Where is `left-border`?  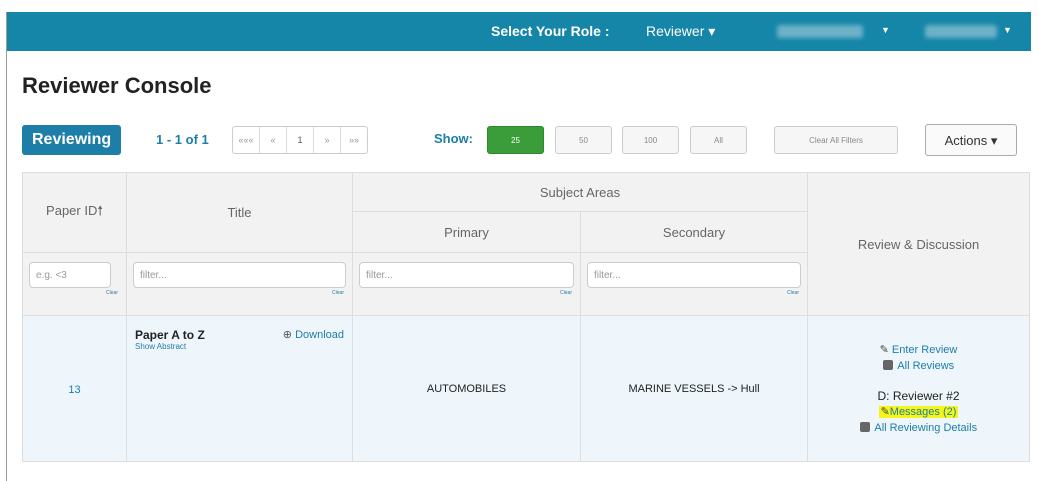
left-border is located at coordinates (6, 246).